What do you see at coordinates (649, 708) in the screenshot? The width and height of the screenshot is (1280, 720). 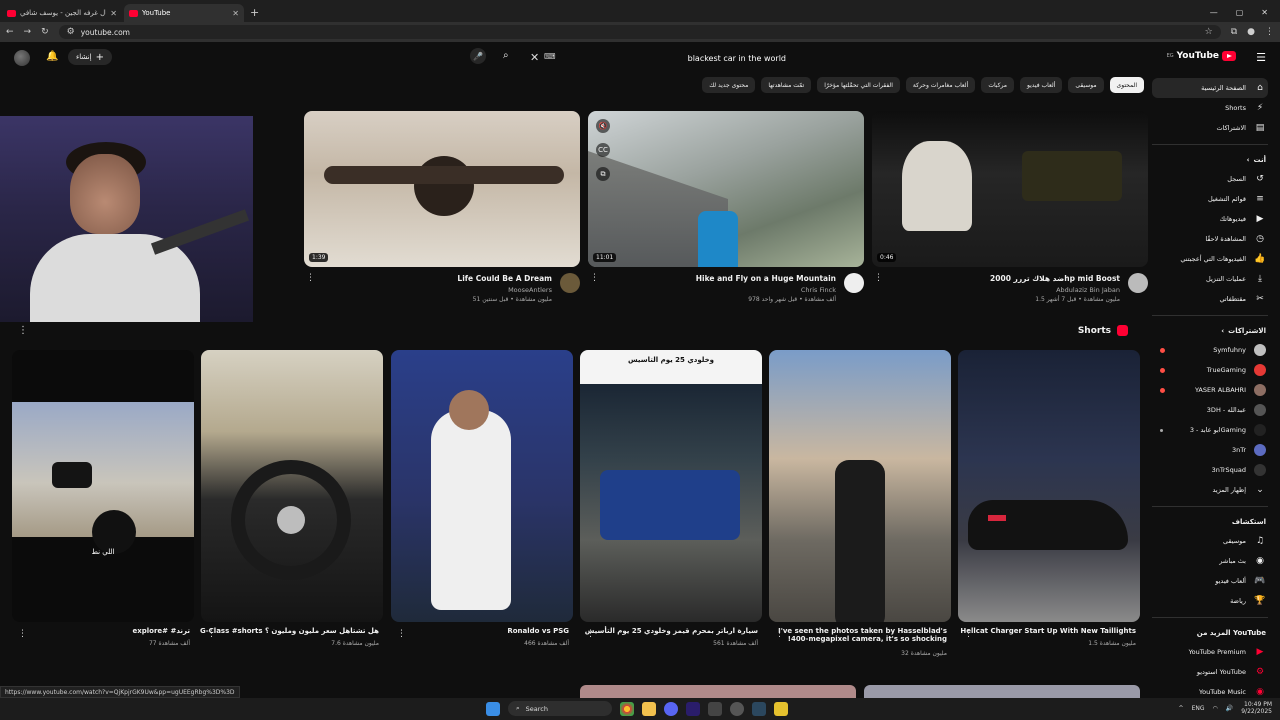 I see `file-explorer-icon` at bounding box center [649, 708].